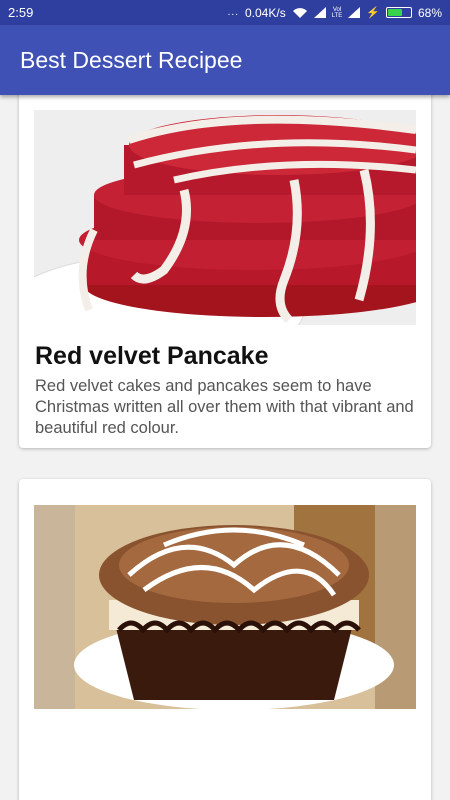 The width and height of the screenshot is (450, 800). What do you see at coordinates (131, 59) in the screenshot?
I see `app-title: Best Dessert Recipee` at bounding box center [131, 59].